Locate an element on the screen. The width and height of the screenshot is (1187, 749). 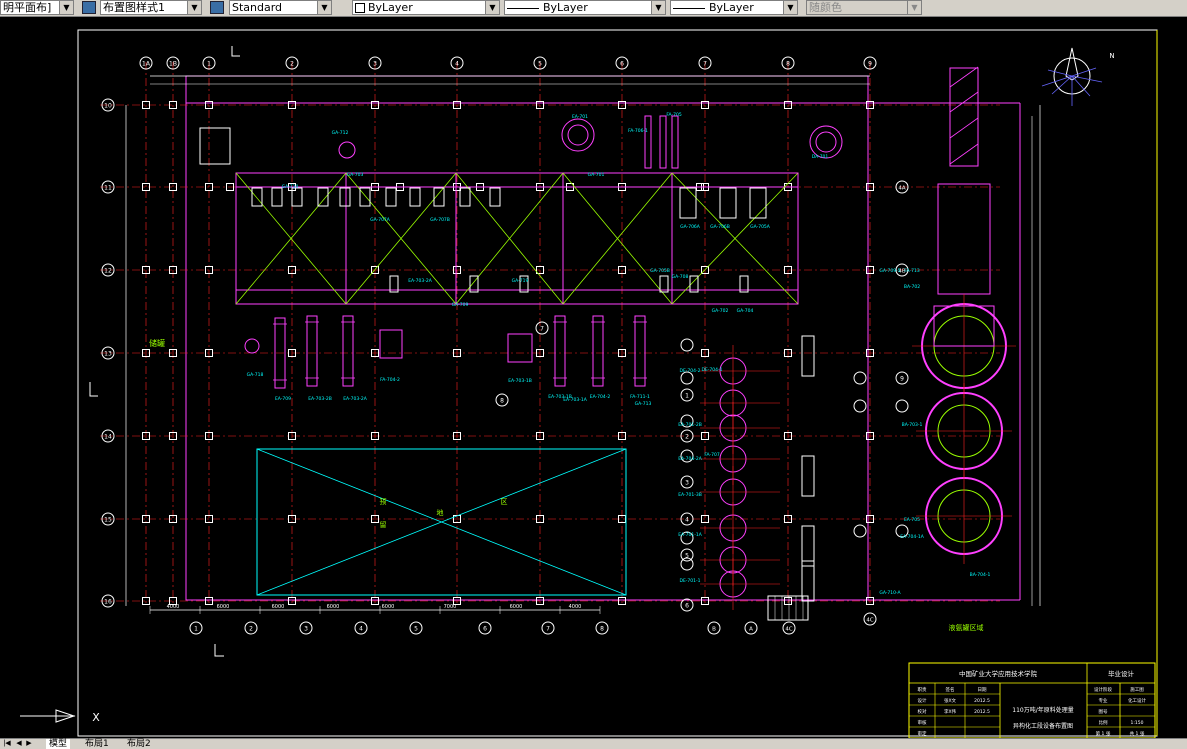
grid-bubble-label: B is located at coordinates (714, 630).